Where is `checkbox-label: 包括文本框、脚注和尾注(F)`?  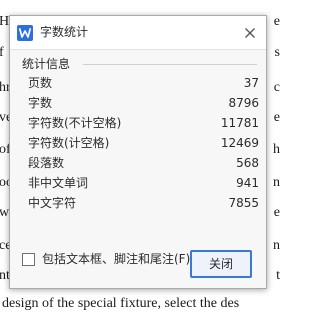
checkbox-label: 包括文本框、脚注和尾注(F) is located at coordinates (116, 259).